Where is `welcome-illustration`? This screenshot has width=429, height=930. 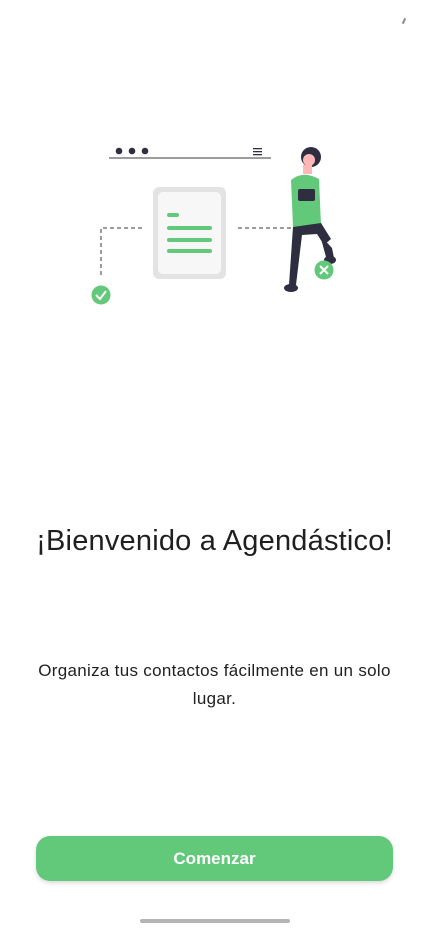
welcome-illustration is located at coordinates (213, 226).